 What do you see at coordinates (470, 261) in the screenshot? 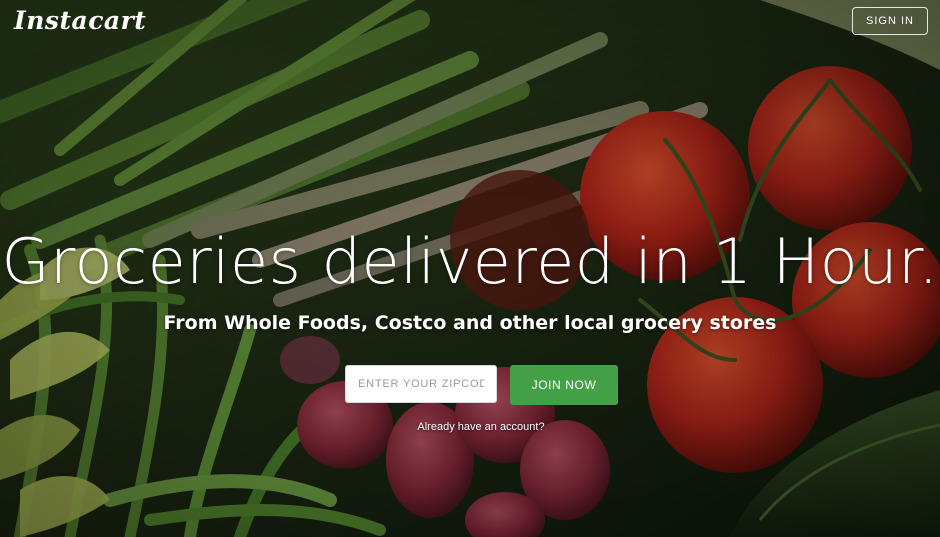
I see `hero-headline: Groceries delivered in 1 Hour.` at bounding box center [470, 261].